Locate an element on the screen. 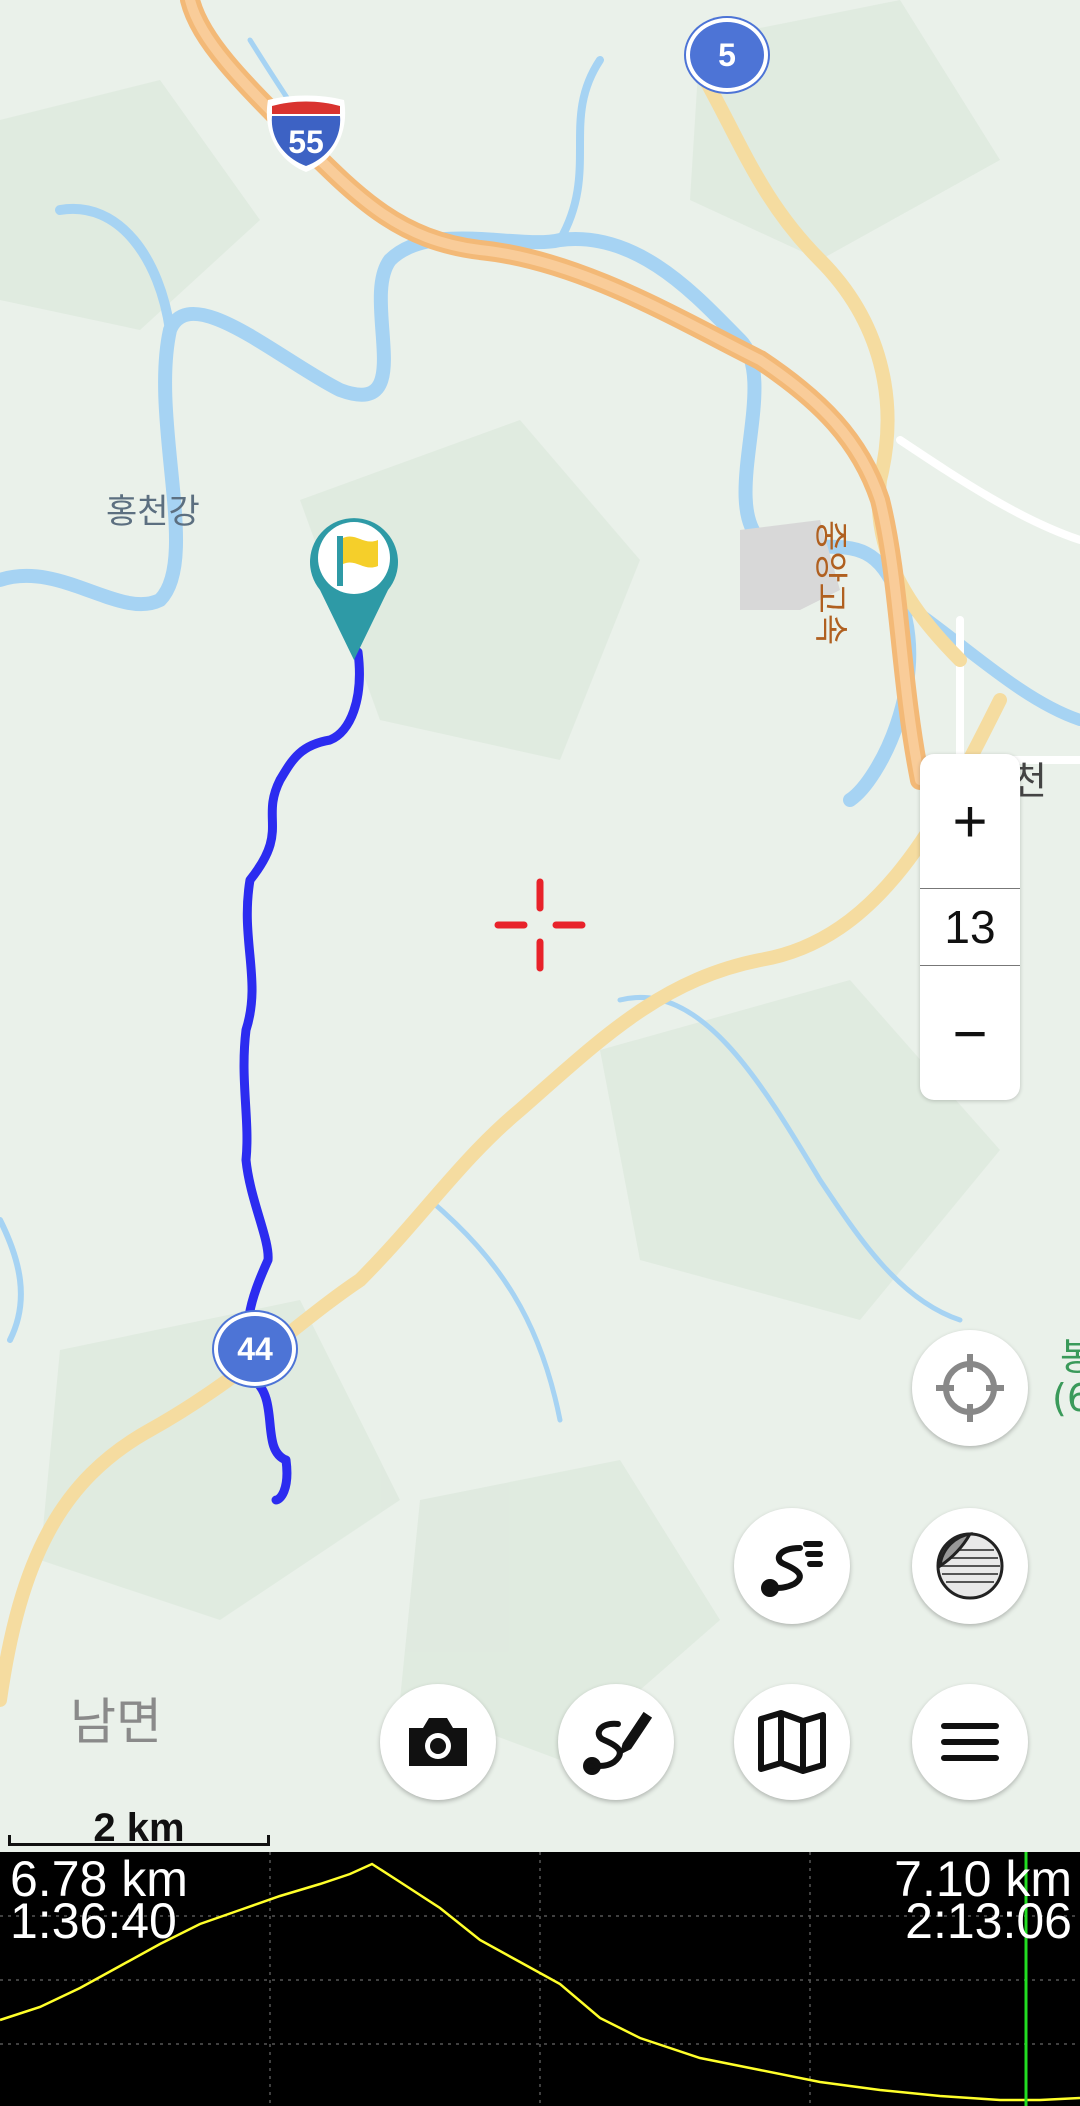  draw-route-icon is located at coordinates (618, 1743).